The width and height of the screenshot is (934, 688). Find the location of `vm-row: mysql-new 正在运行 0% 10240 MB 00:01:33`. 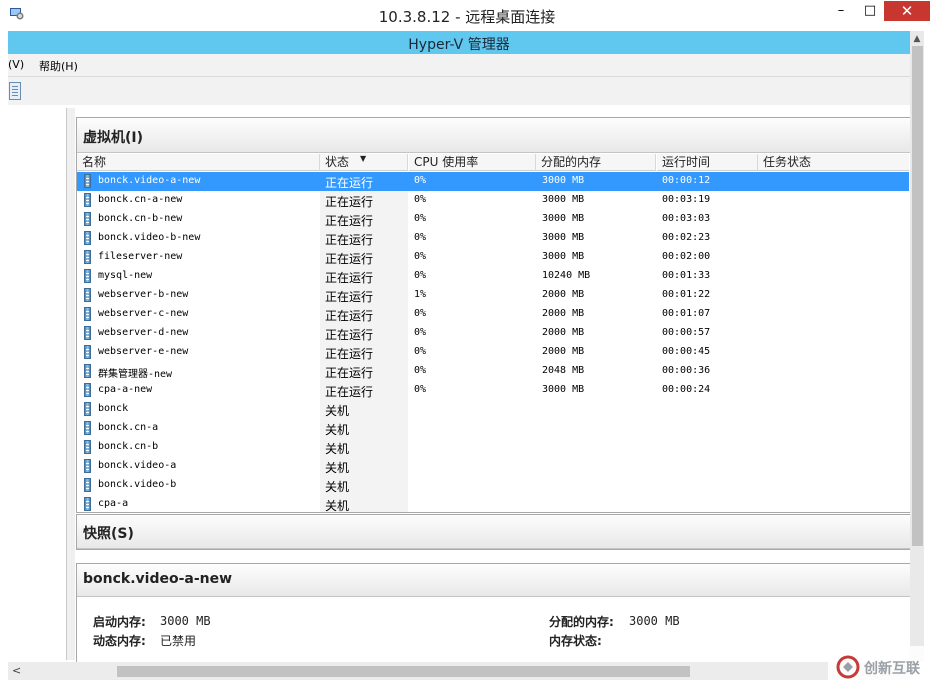

vm-row: mysql-new 正在运行 0% 10240 MB 00:01:33 is located at coordinates (493, 276).